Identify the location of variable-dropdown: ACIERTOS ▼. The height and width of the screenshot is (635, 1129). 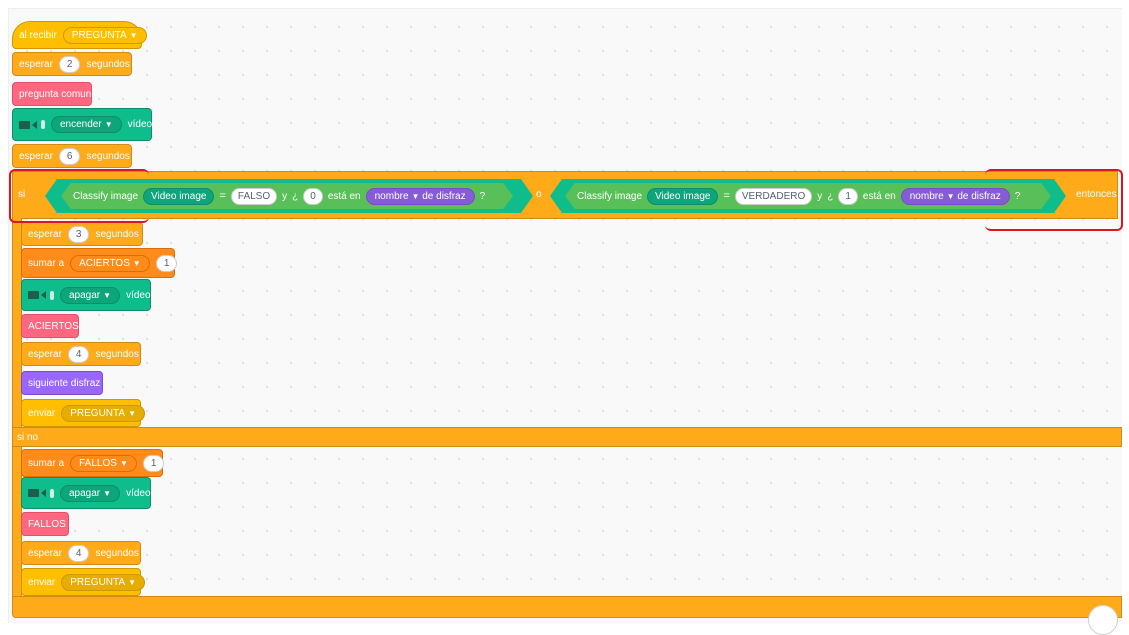
(110, 263).